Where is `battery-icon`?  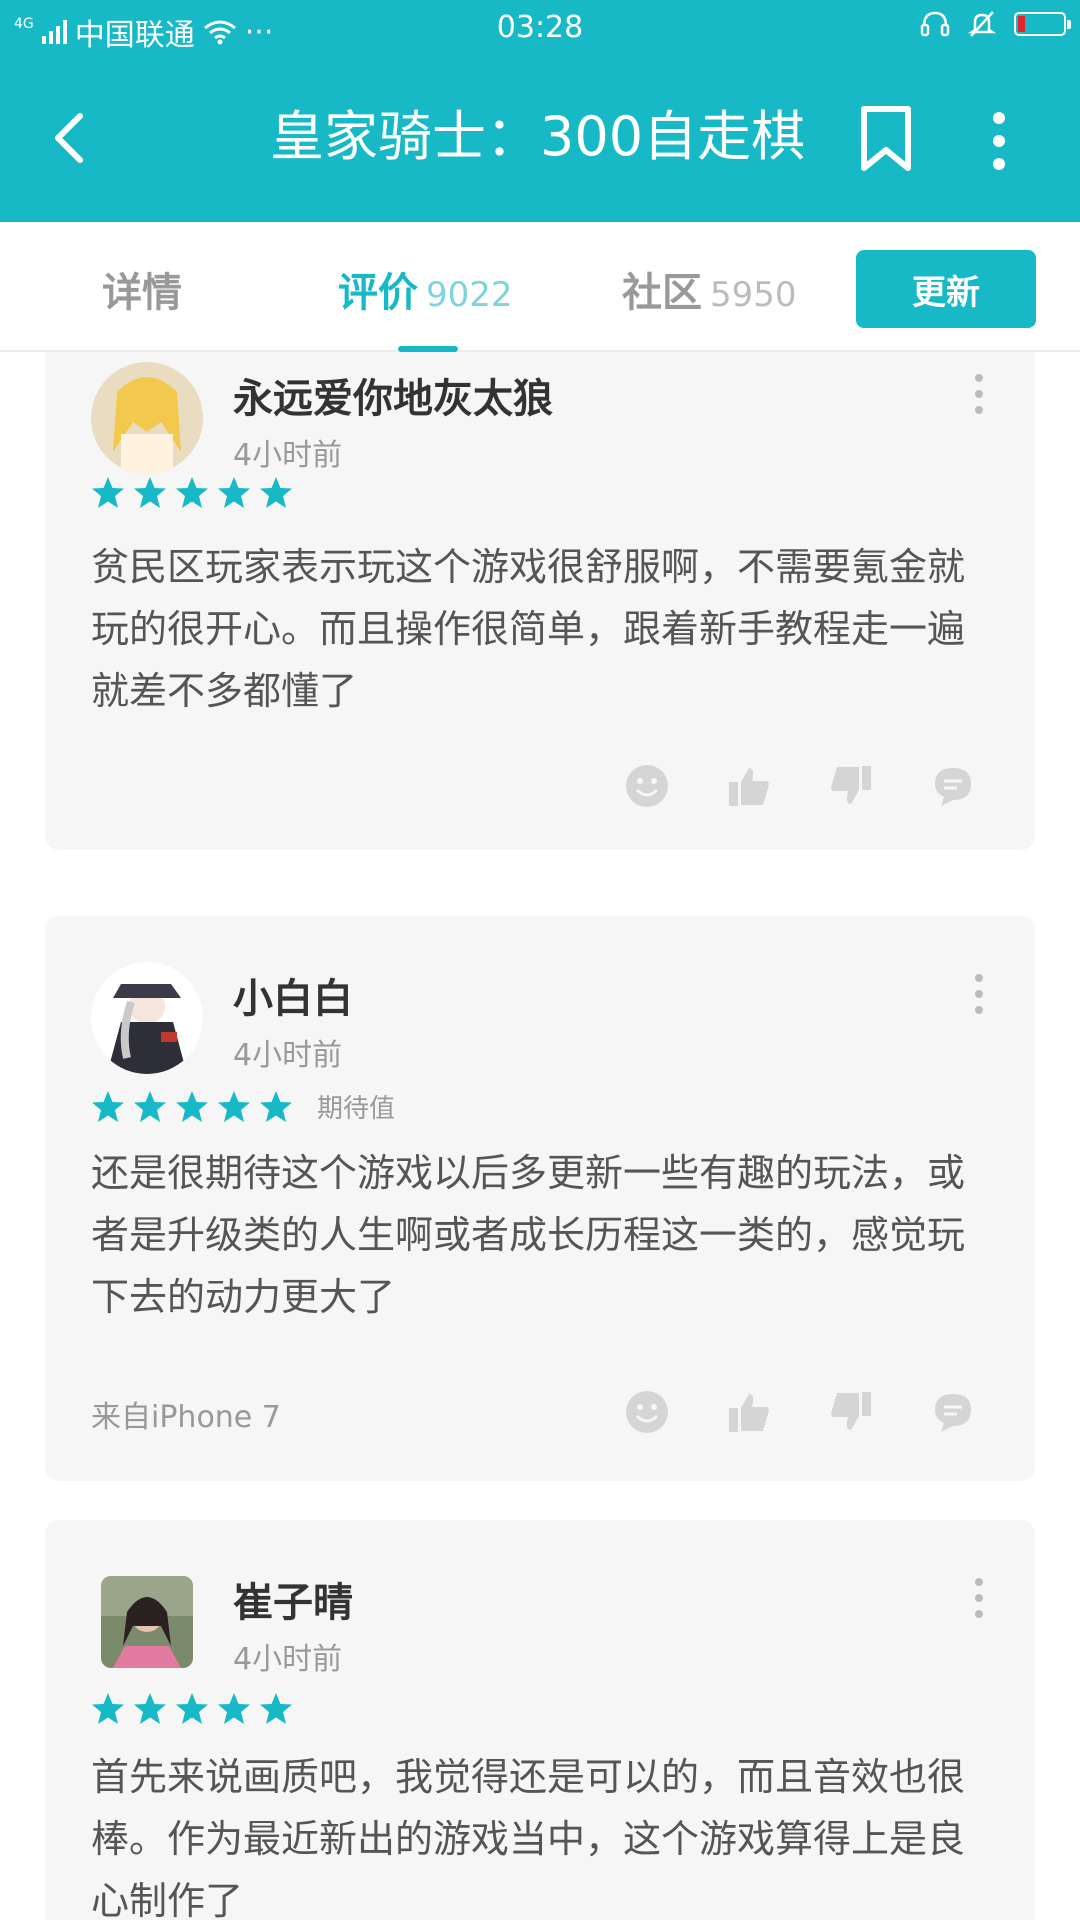
battery-icon is located at coordinates (1042, 24).